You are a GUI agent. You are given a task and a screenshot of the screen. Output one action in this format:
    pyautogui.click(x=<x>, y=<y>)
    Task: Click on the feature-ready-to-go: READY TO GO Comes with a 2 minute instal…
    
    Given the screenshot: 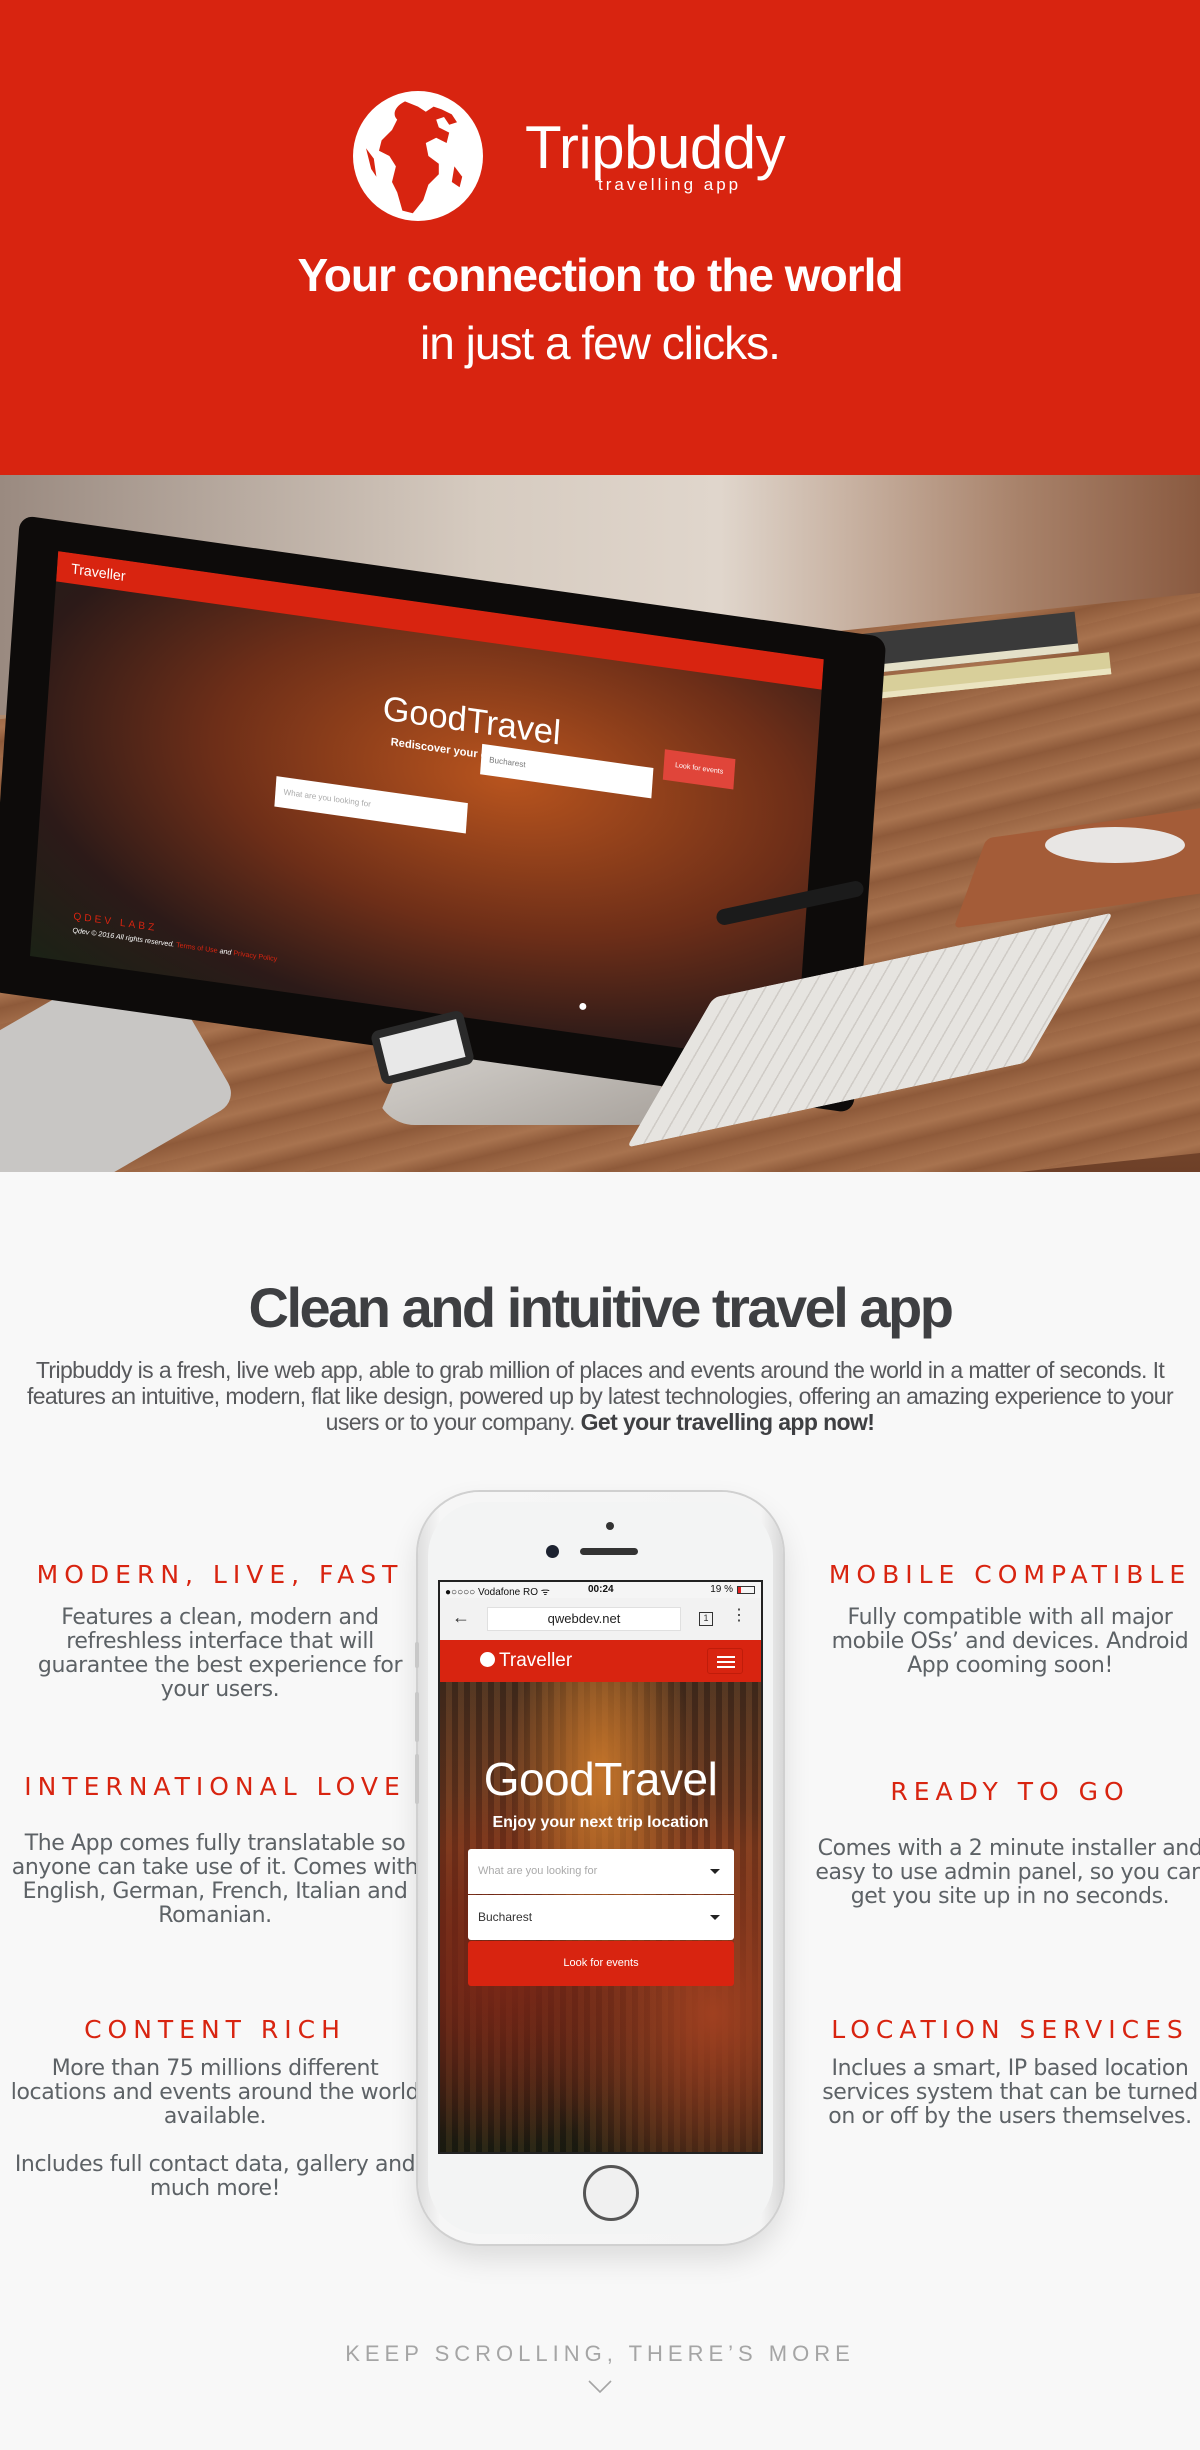 What is the action you would take?
    pyautogui.click(x=1005, y=1843)
    